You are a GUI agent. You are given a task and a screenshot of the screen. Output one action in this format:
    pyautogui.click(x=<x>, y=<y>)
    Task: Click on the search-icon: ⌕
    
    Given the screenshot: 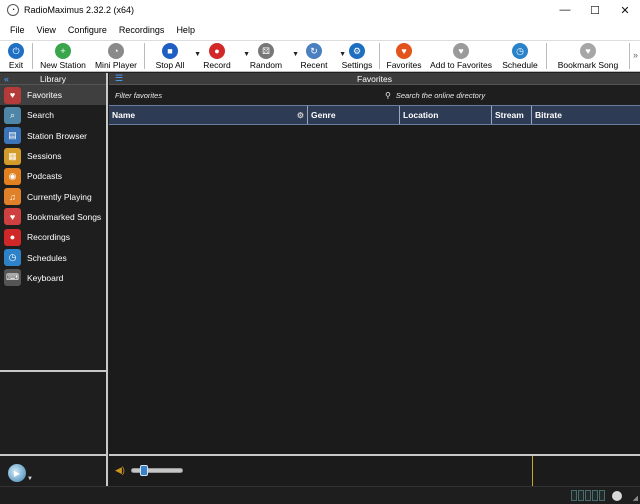 What is the action you would take?
    pyautogui.click(x=12, y=115)
    